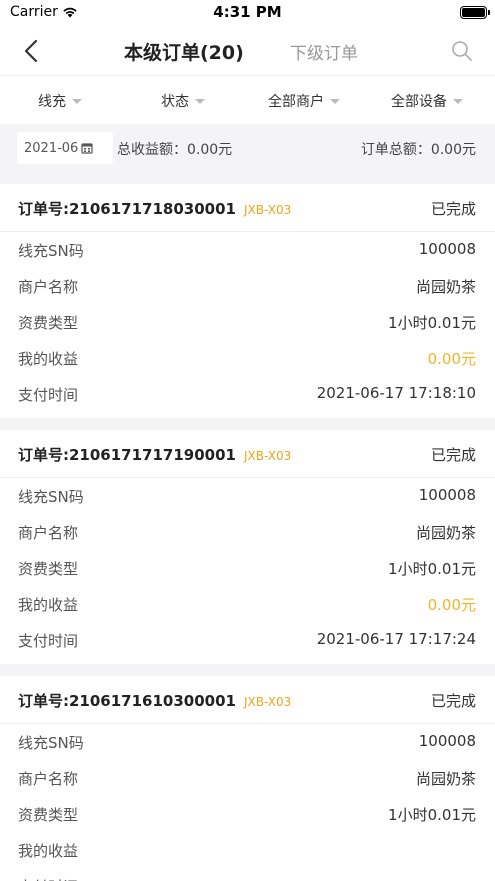  I want to click on date-value: 2021-06, so click(51, 148).